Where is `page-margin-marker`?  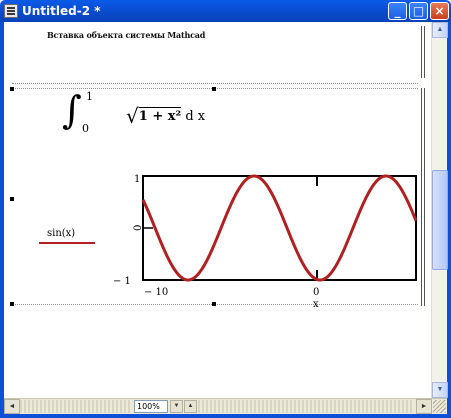 page-margin-marker is located at coordinates (423, 52).